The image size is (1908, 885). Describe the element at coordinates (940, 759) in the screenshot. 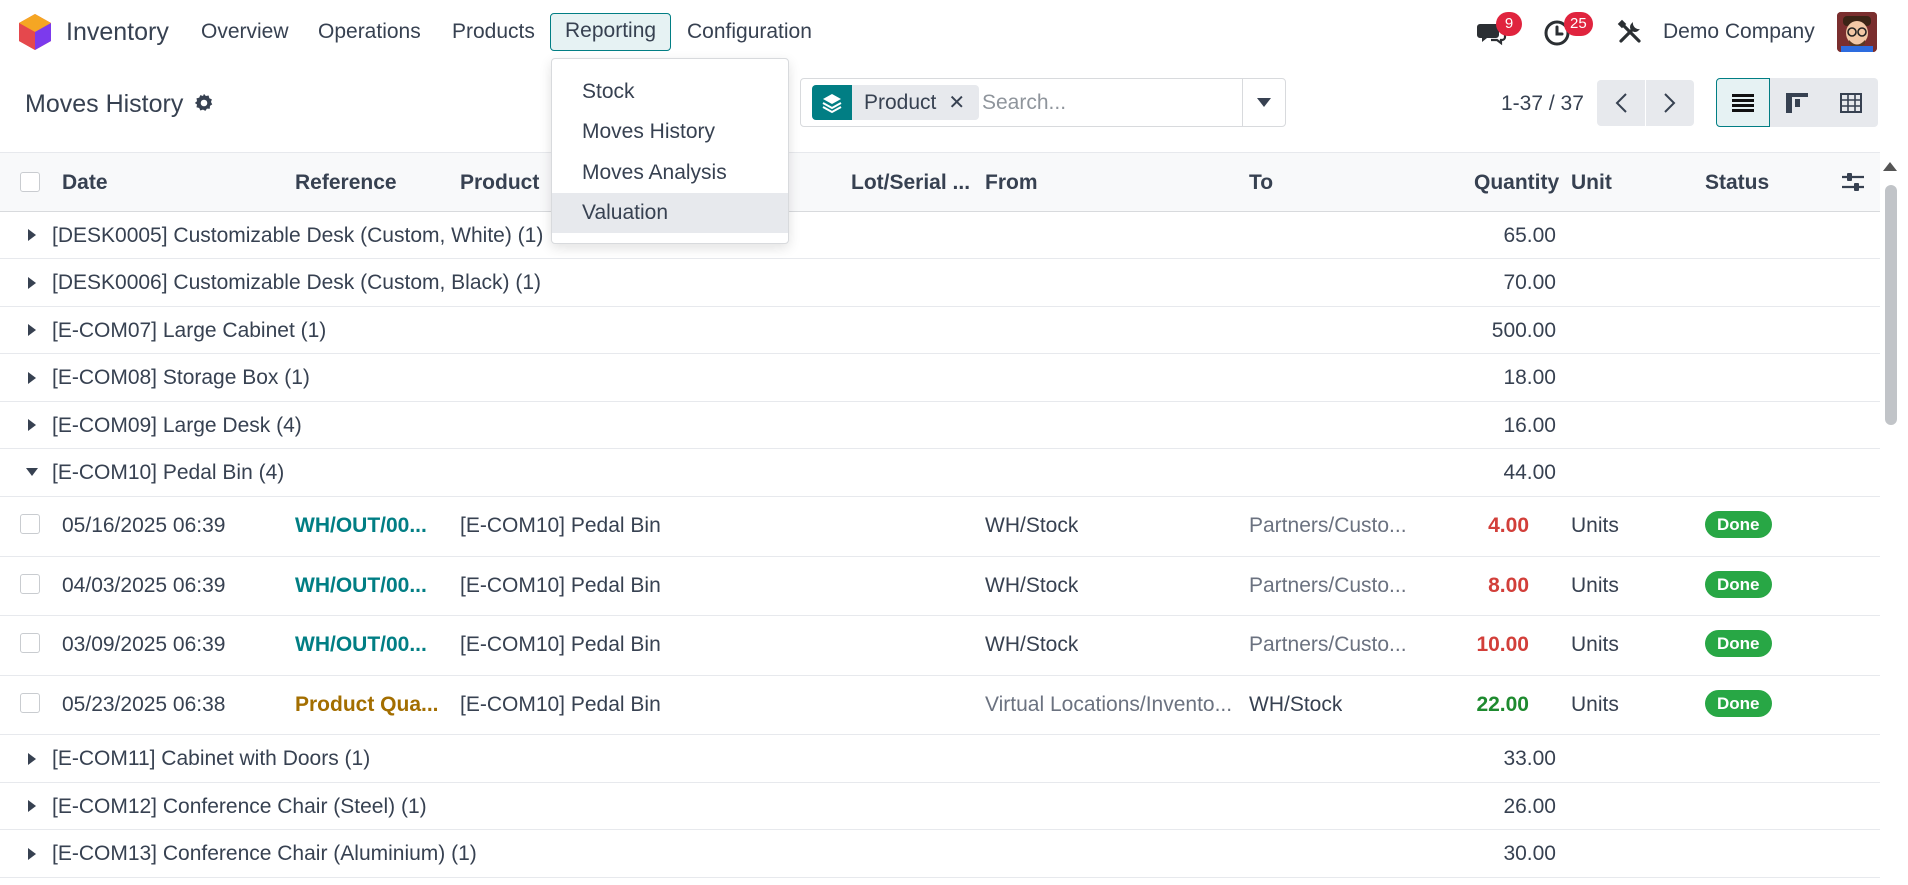

I see `group-row: [E-COM11] Cabinet with Doors (1) 33.00` at that location.